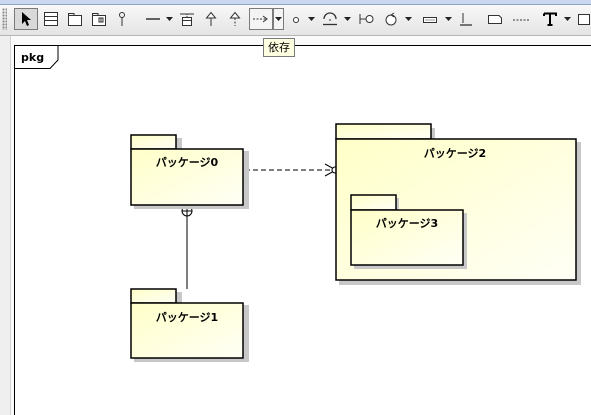 This screenshot has width=591, height=415. I want to click on anchor-tool-button, so click(466, 19).